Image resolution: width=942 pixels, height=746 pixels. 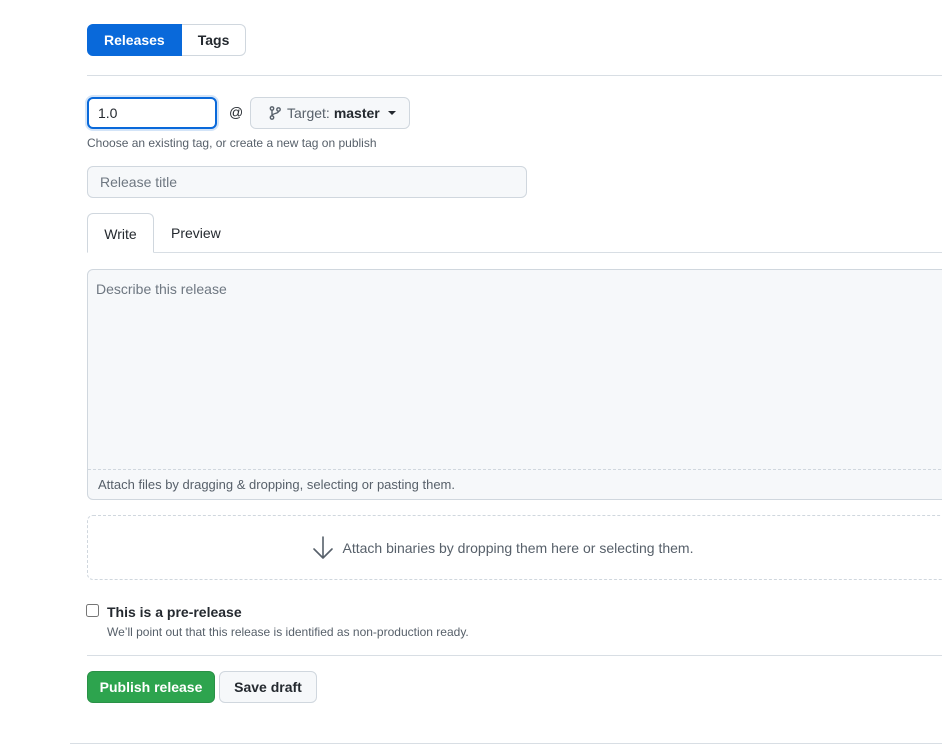 I want to click on release-title-input, so click(x=307, y=182).